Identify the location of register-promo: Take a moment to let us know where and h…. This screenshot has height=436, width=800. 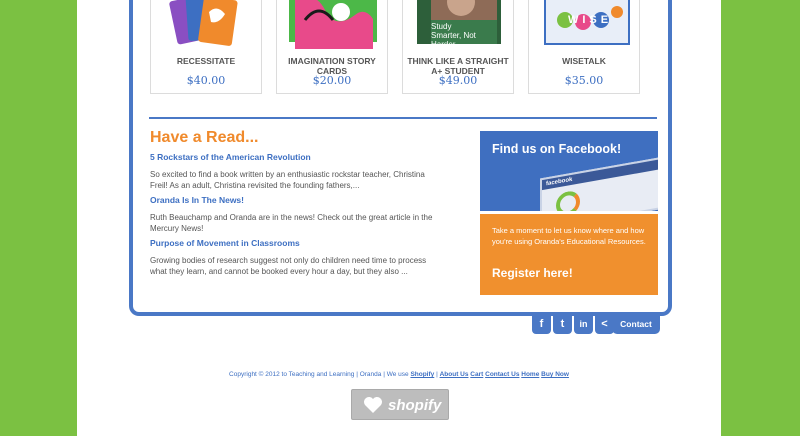
(569, 254).